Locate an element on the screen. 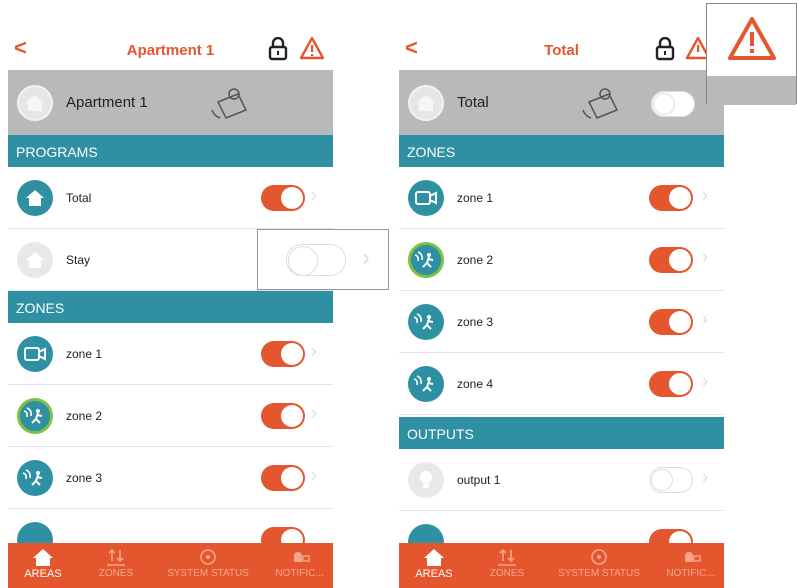 Image resolution: width=797 pixels, height=588 pixels. output-label: output 1 is located at coordinates (479, 480).